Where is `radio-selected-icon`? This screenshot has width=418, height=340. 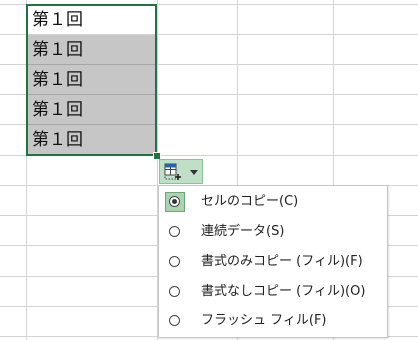
radio-selected-icon is located at coordinates (174, 201).